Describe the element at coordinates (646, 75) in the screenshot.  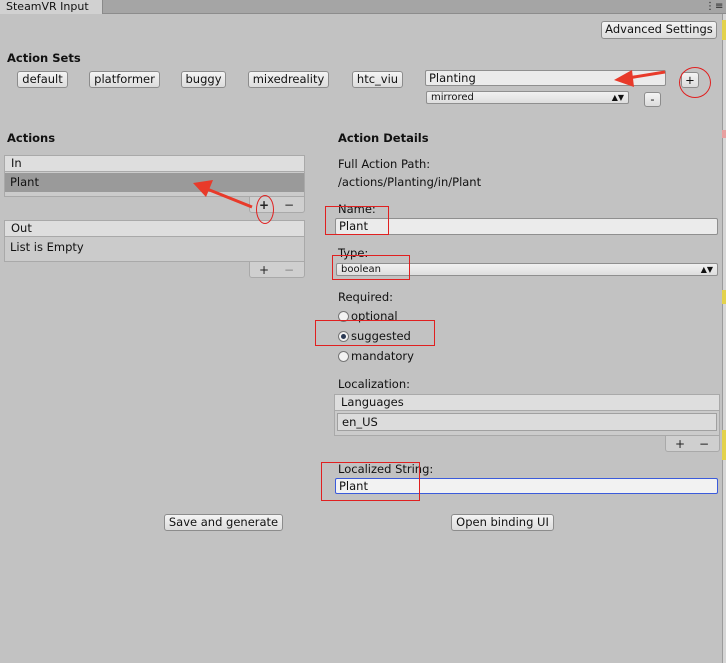
I see `annotation-arrow-action-set` at that location.